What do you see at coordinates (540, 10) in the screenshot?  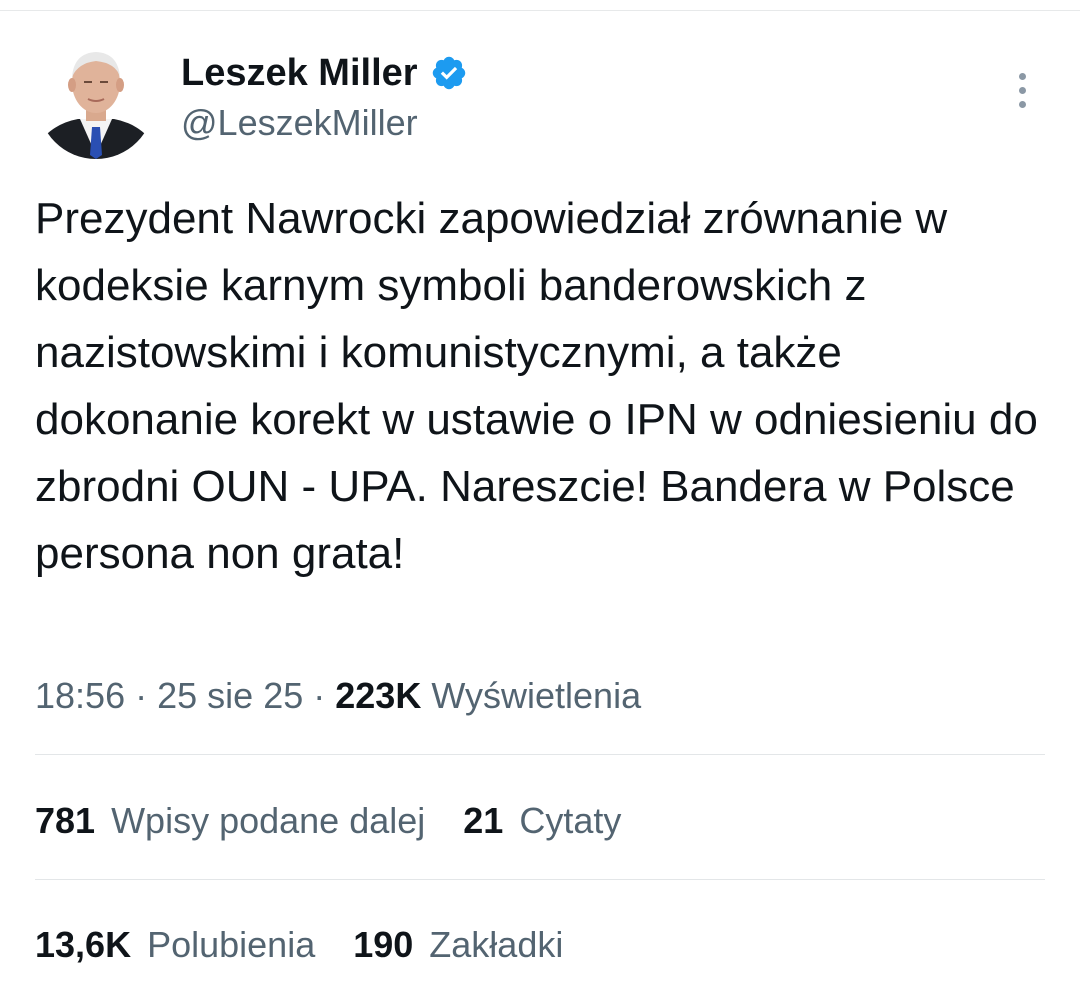 I see `top-divider` at bounding box center [540, 10].